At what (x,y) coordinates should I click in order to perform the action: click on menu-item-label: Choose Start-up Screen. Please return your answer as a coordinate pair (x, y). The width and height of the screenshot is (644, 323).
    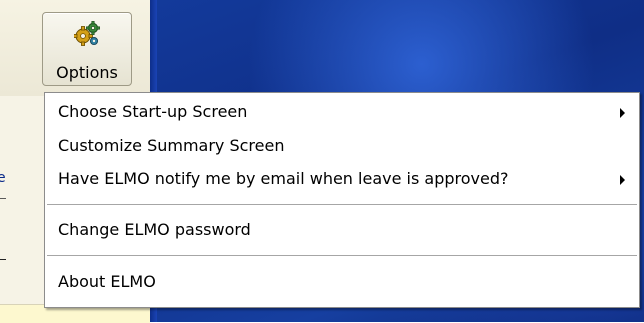
    Looking at the image, I should click on (153, 111).